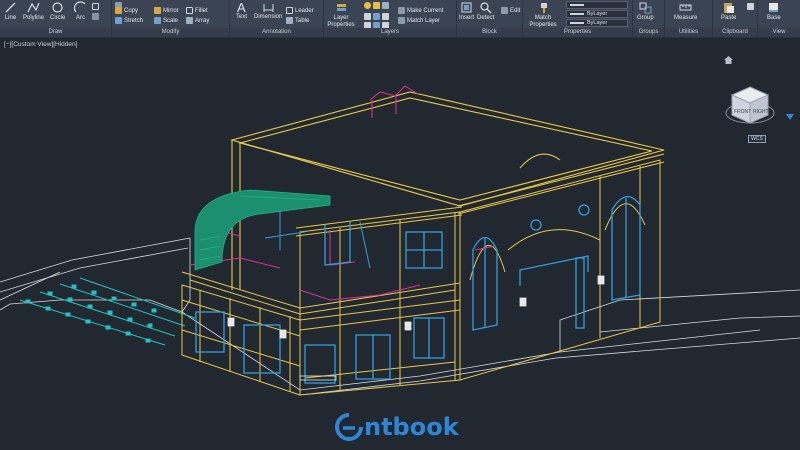 The width and height of the screenshot is (800, 450). I want to click on linetype-dropdown: ByLayer, so click(597, 14).